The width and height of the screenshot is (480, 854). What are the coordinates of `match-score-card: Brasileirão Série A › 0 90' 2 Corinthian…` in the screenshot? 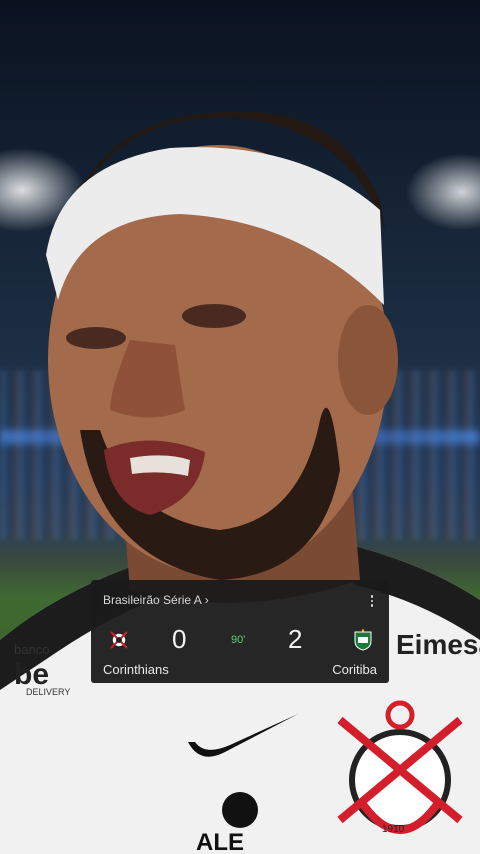 It's located at (240, 631).